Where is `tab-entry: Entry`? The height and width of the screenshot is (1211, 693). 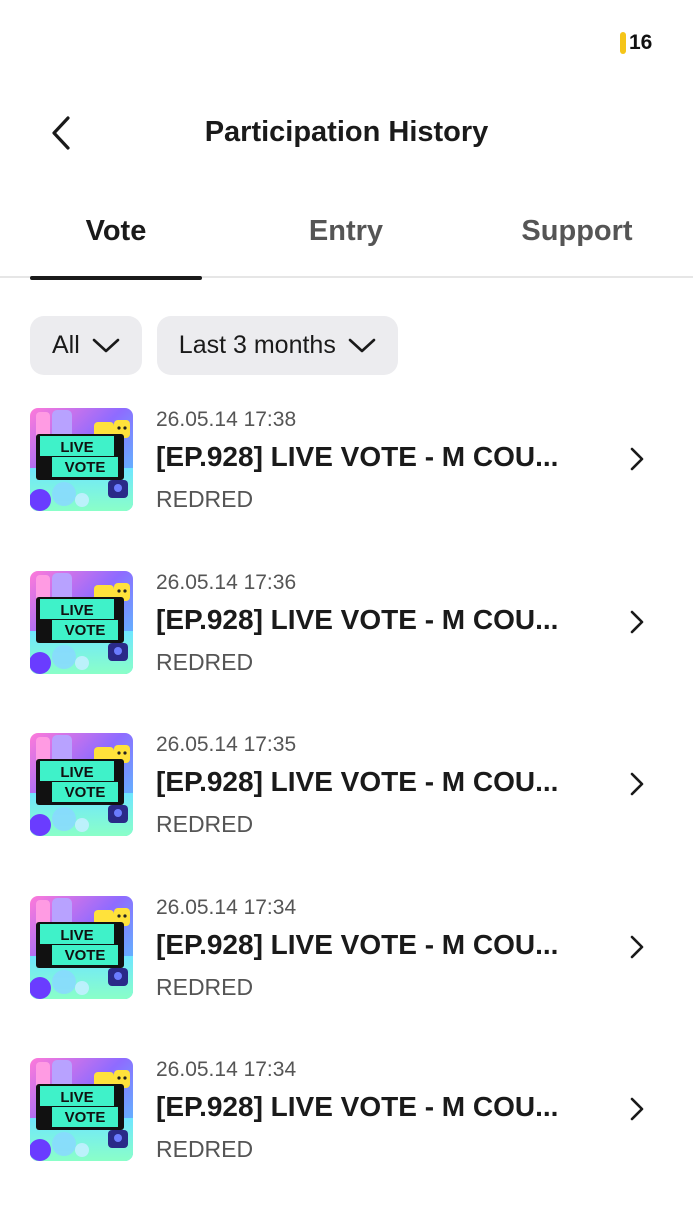 tab-entry: Entry is located at coordinates (346, 237).